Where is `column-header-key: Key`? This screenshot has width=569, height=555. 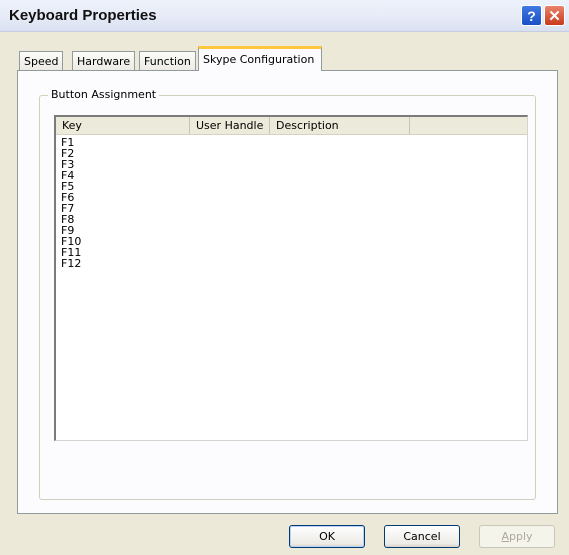 column-header-key: Key is located at coordinates (123, 125).